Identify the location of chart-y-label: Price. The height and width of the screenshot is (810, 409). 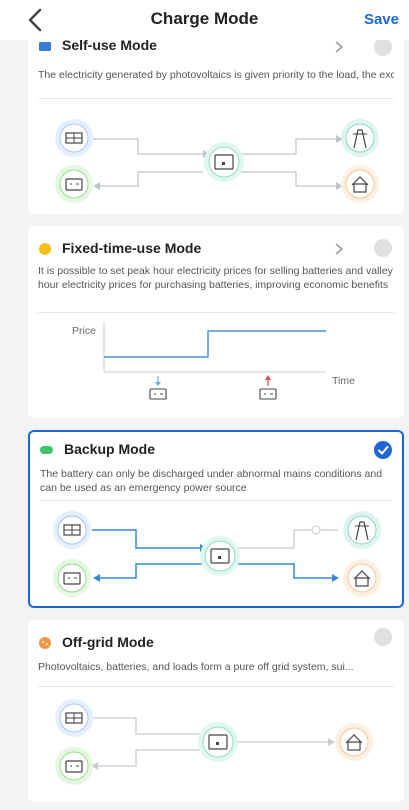
(84, 331).